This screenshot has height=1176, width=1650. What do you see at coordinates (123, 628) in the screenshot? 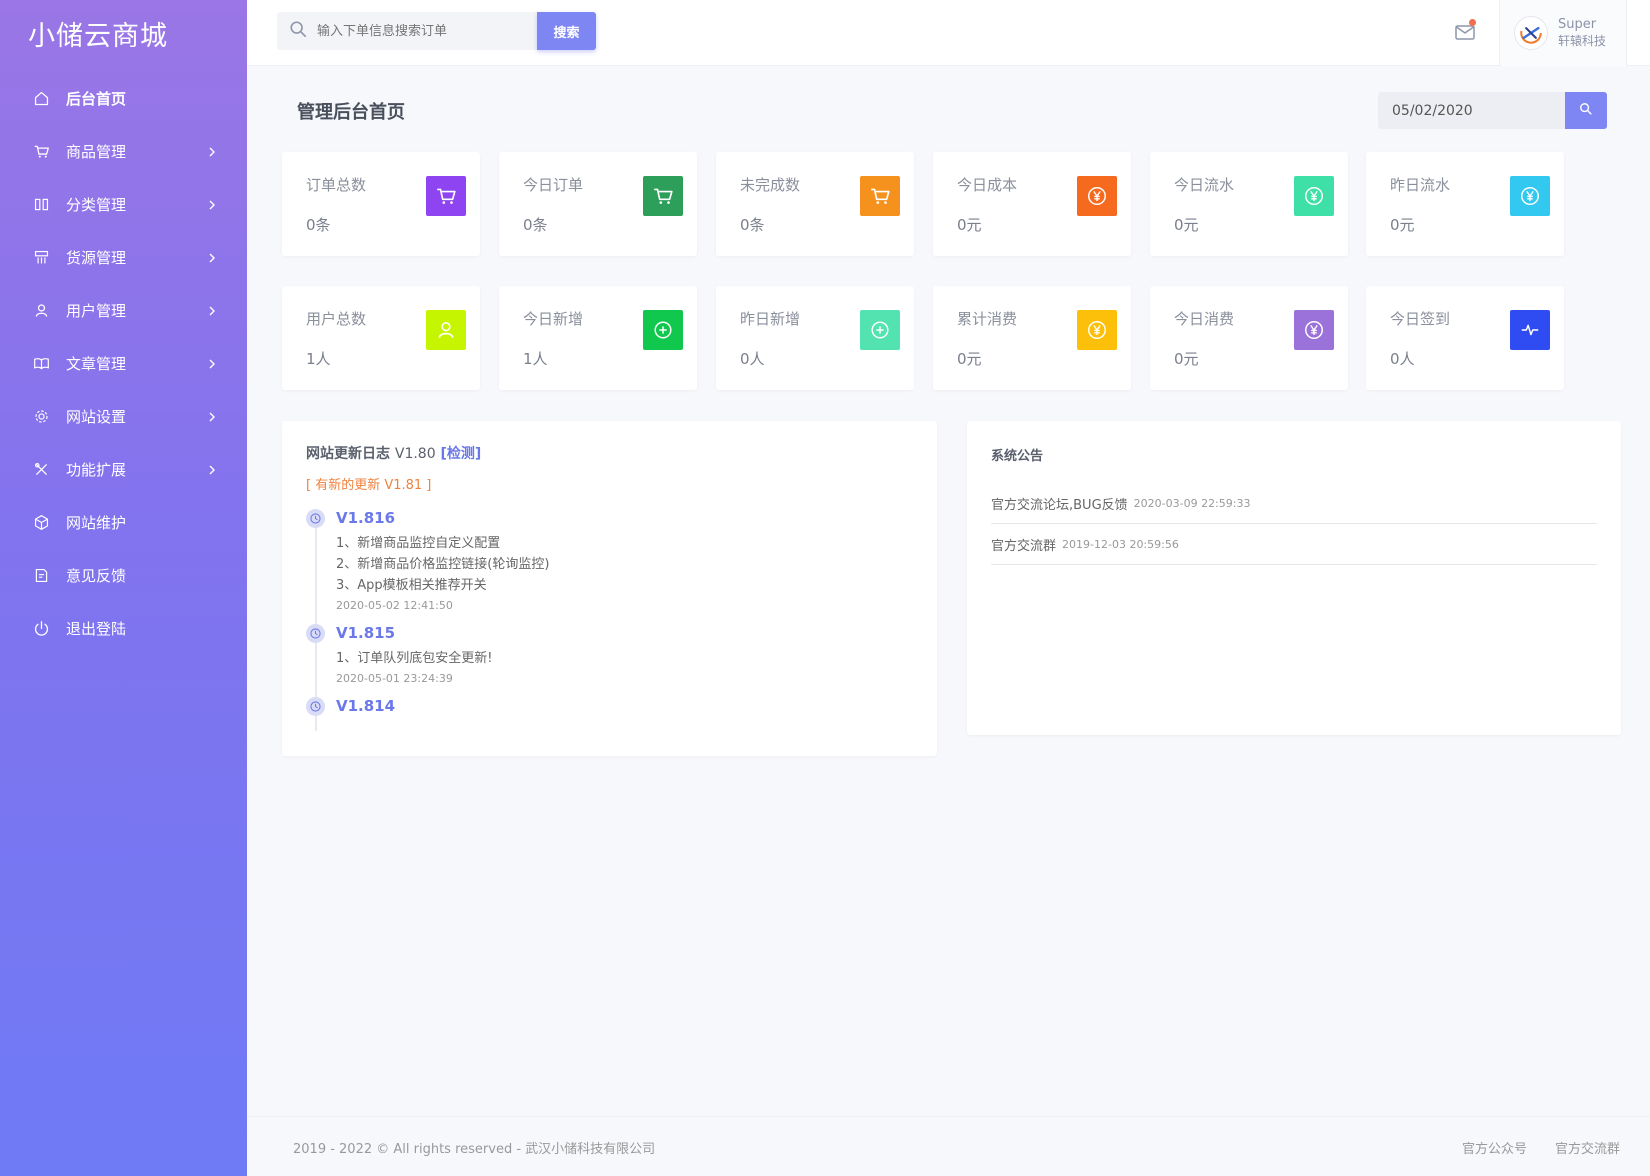
I see `sidebar-item-10: 退出登陆` at bounding box center [123, 628].